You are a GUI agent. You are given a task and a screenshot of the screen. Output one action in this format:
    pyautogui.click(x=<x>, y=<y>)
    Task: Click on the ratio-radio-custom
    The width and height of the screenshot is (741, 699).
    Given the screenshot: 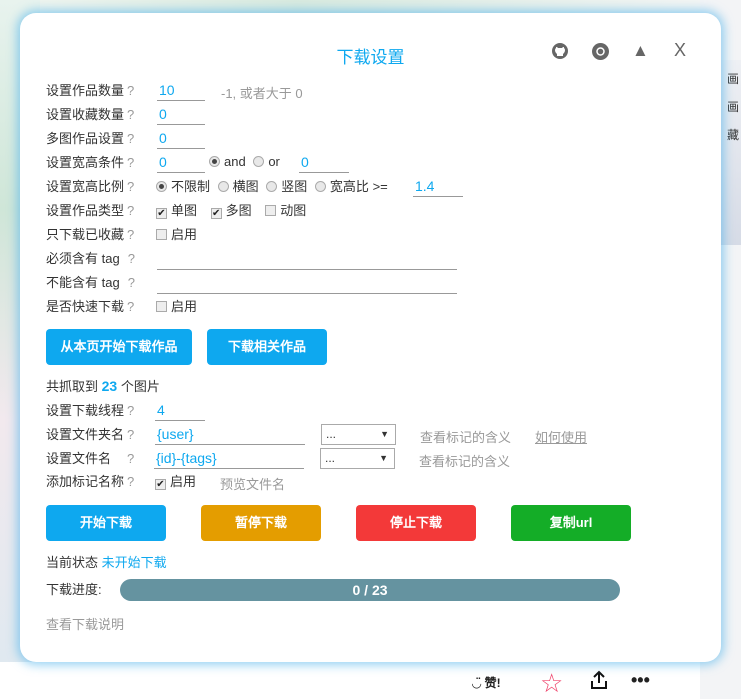 What is the action you would take?
    pyautogui.click(x=320, y=186)
    